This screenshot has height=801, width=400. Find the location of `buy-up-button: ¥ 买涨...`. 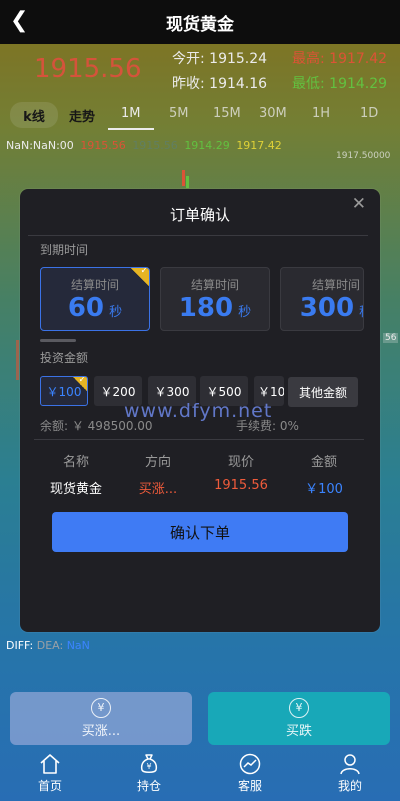

buy-up-button: ¥ 买涨... is located at coordinates (101, 718).